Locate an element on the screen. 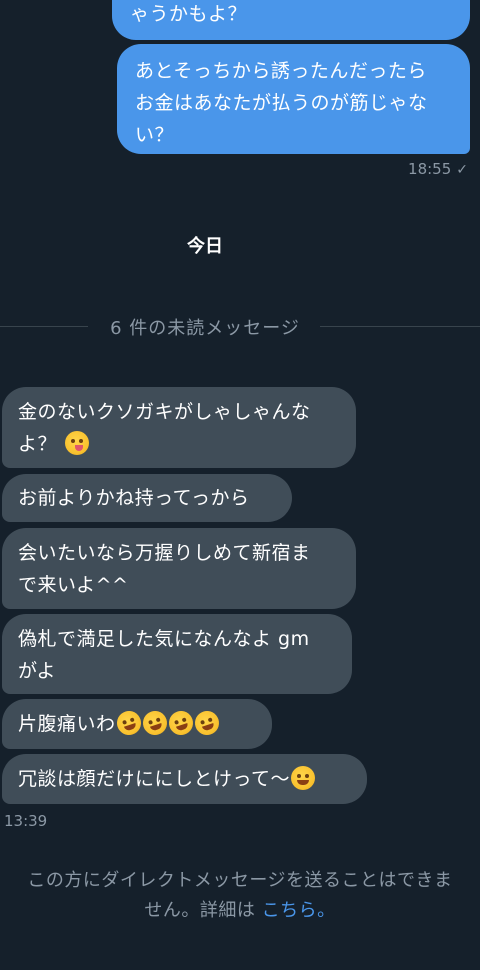  incoming-message: 片腹痛いわ is located at coordinates (137, 724).